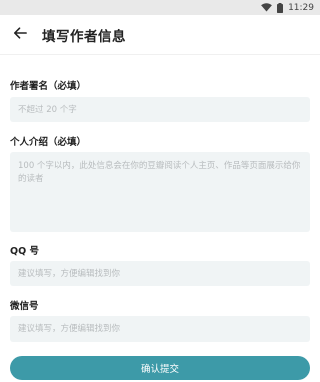 This screenshot has height=382, width=320. What do you see at coordinates (160, 7) in the screenshot?
I see `status-bar: 11:29` at bounding box center [160, 7].